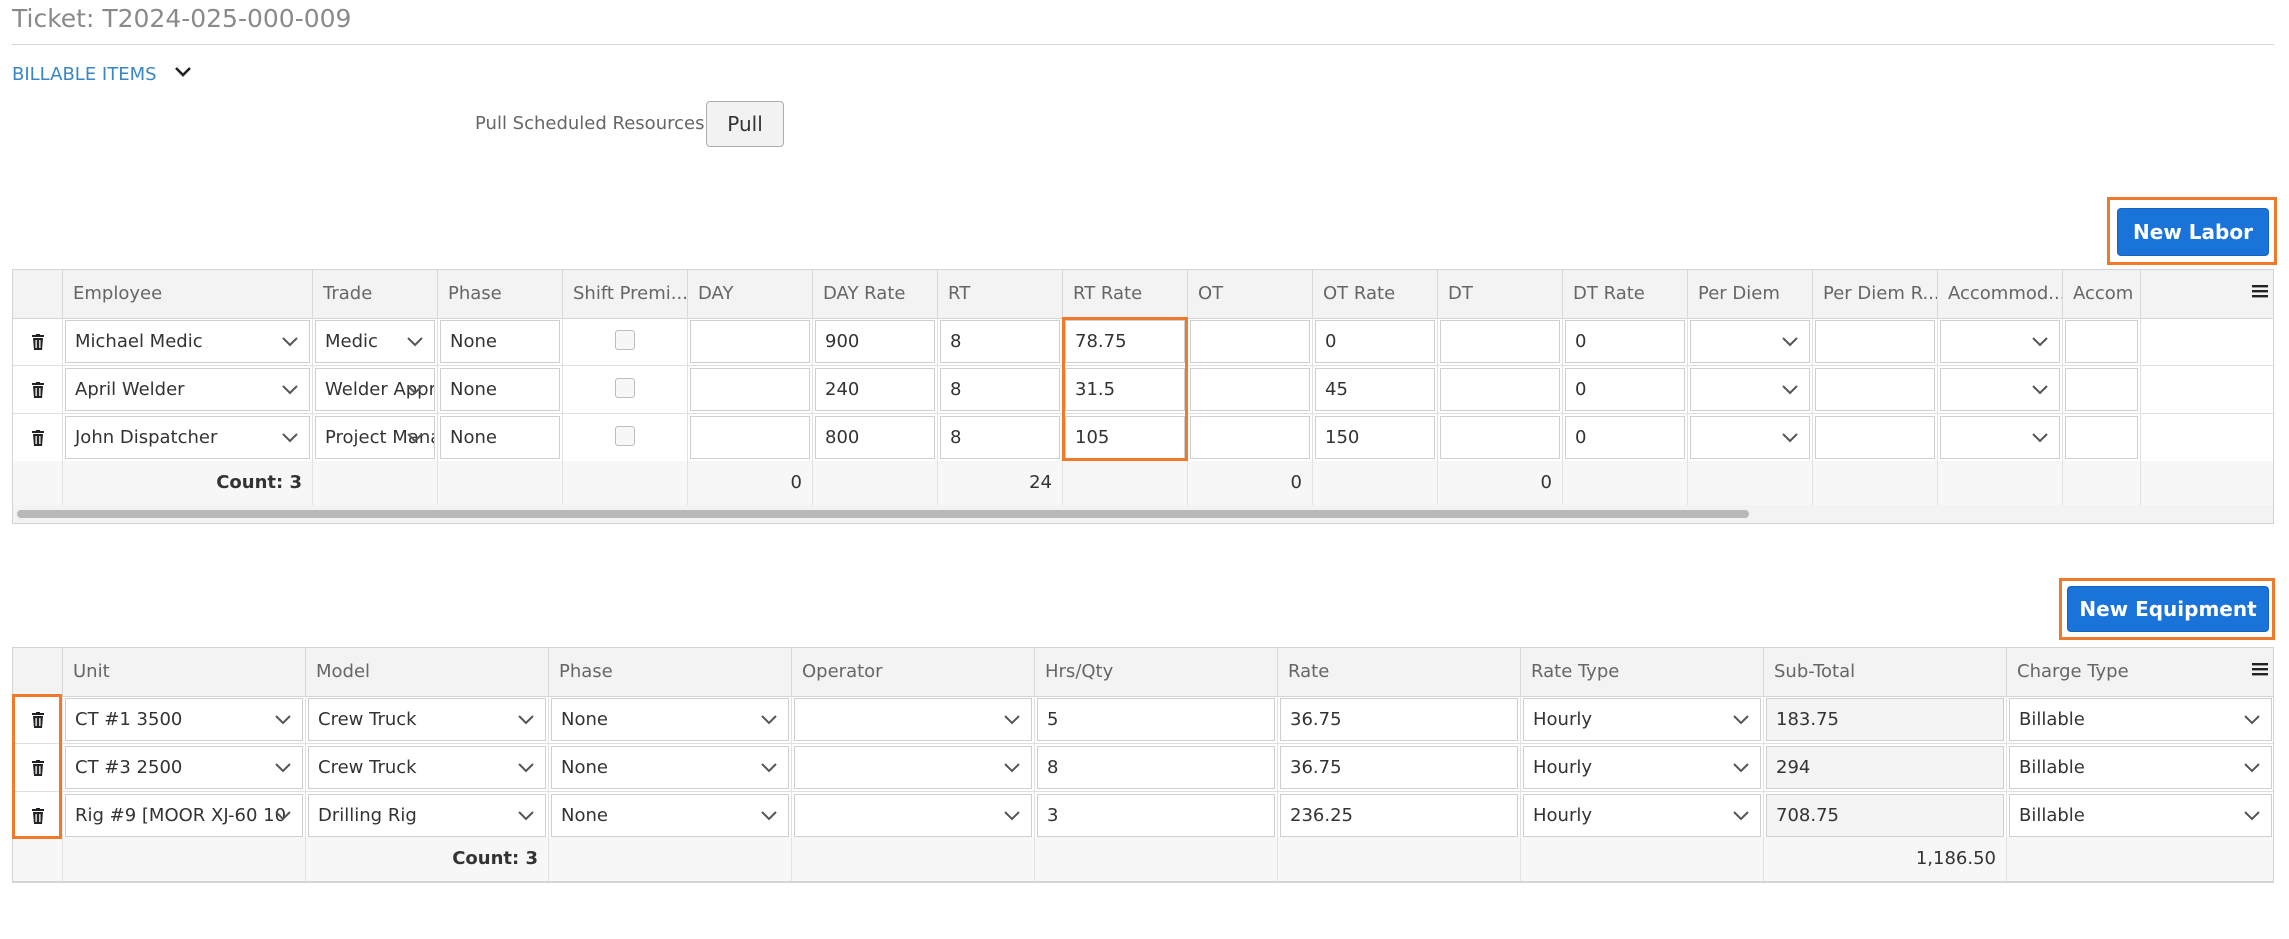 This screenshot has width=2289, height=939. I want to click on rate-field: 236.25, so click(1399, 815).